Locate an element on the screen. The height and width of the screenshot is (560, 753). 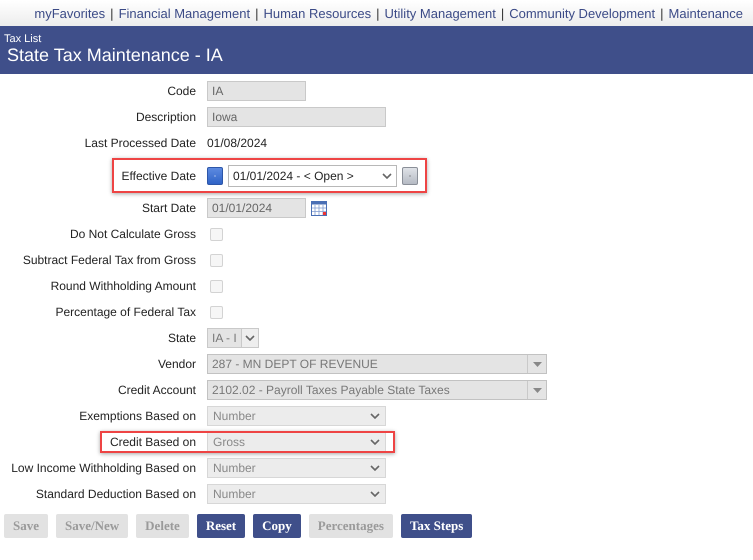
state-dropdown: IA - I is located at coordinates (233, 338).